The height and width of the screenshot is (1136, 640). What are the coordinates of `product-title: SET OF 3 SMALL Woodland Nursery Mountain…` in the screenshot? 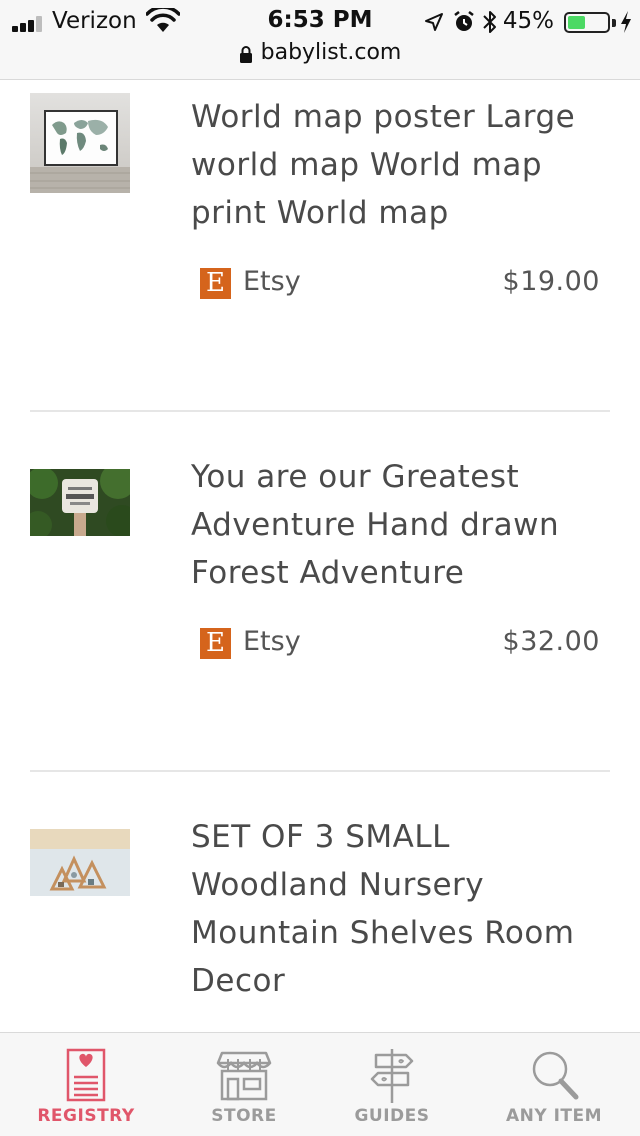 It's located at (396, 909).